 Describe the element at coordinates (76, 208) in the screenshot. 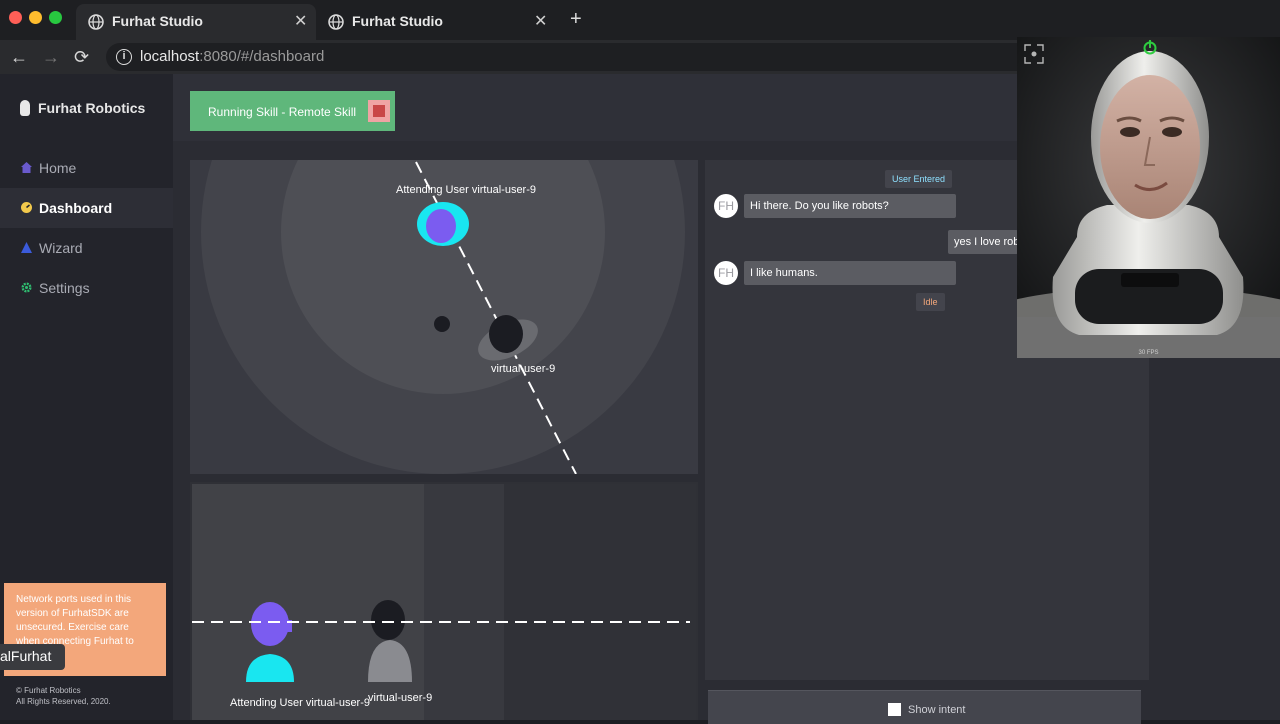

I see `sidebar-item-label: Dashboard` at that location.